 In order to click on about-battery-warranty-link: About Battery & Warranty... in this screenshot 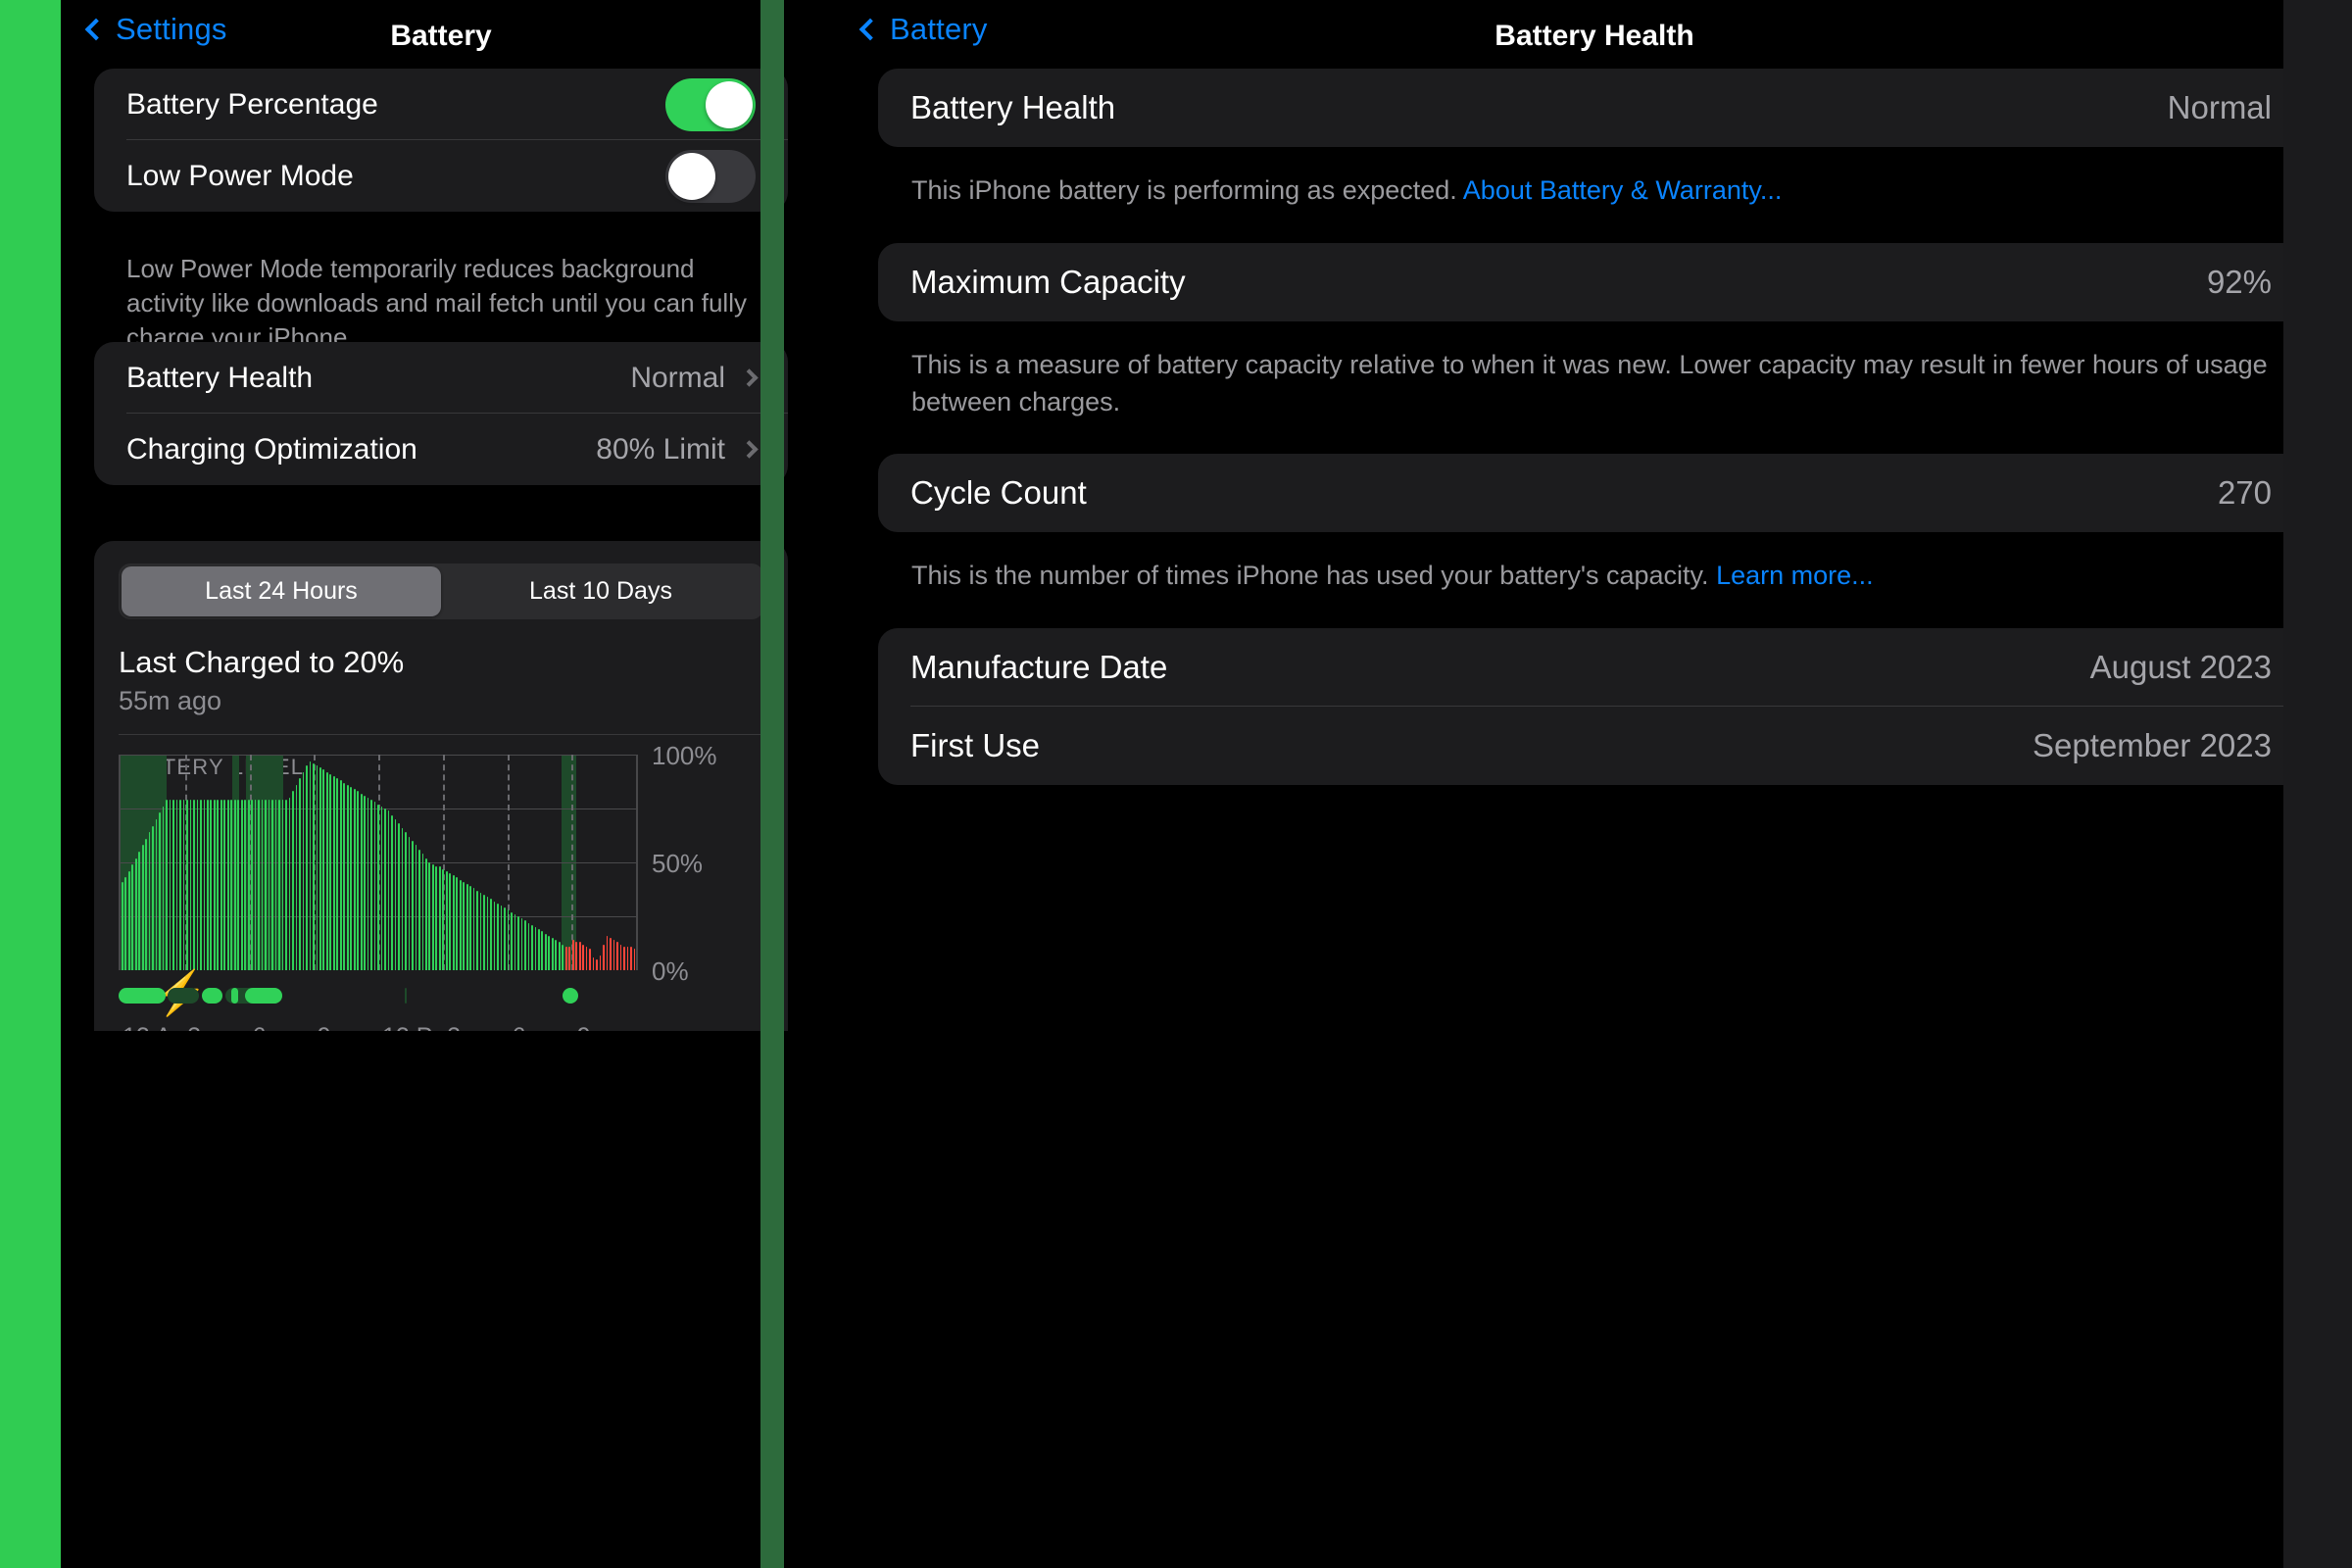, I will do `click(1623, 190)`.